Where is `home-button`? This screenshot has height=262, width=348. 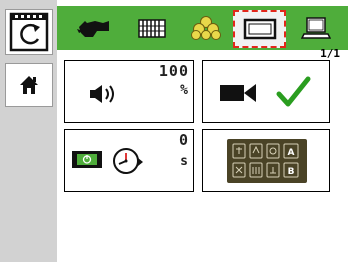
home-button is located at coordinates (29, 85).